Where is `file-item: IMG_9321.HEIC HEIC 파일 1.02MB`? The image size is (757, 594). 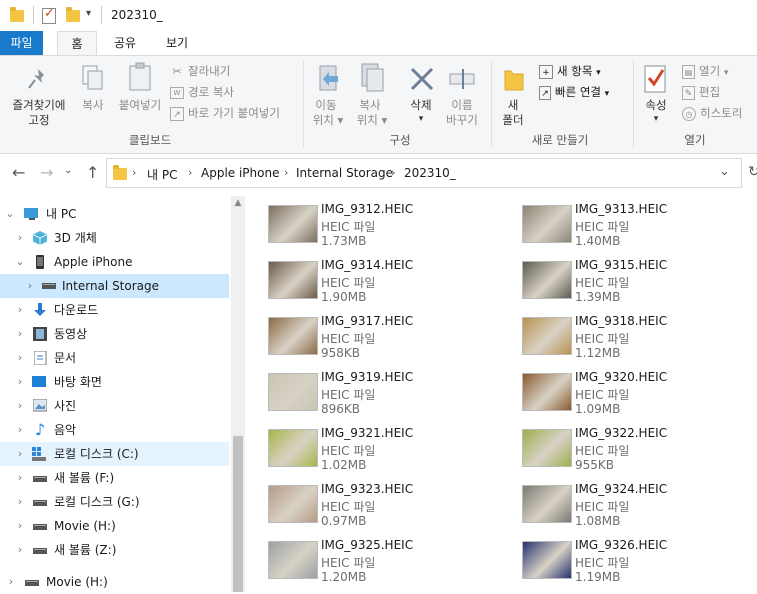 file-item: IMG_9321.HEIC HEIC 파일 1.02MB is located at coordinates (366, 446).